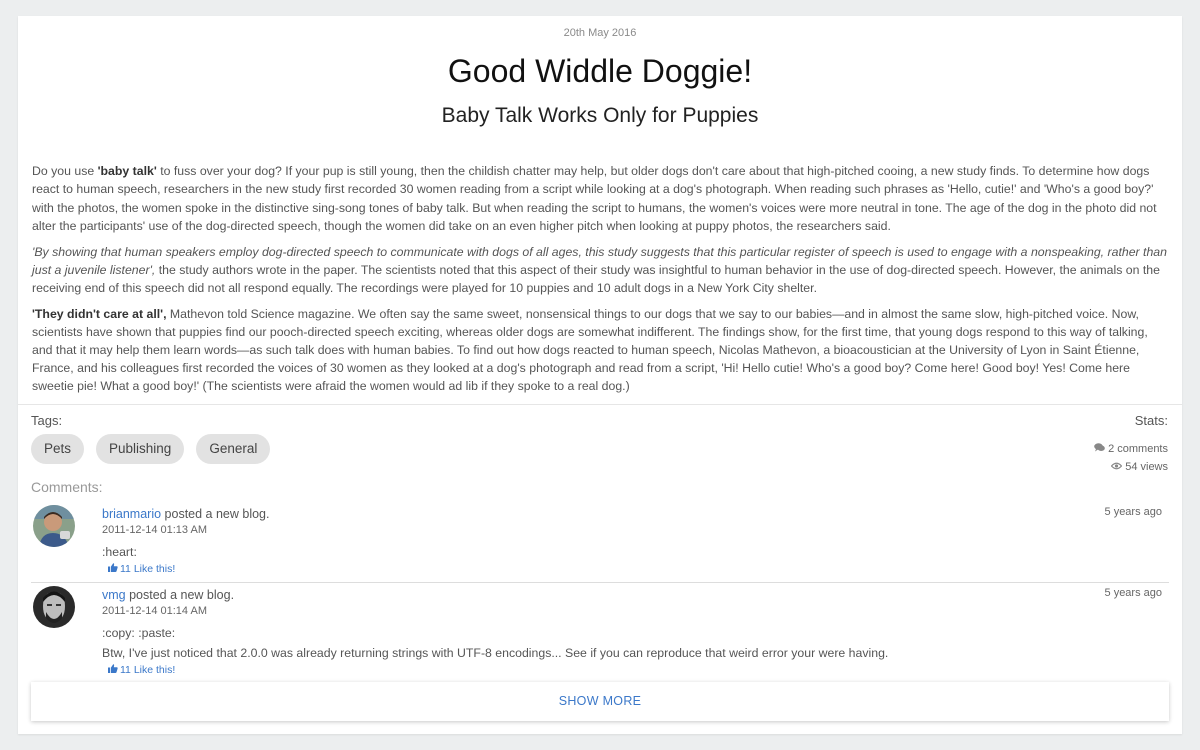 Image resolution: width=1200 pixels, height=750 pixels. Describe the element at coordinates (114, 595) in the screenshot. I see `comment-username: vmg` at that location.